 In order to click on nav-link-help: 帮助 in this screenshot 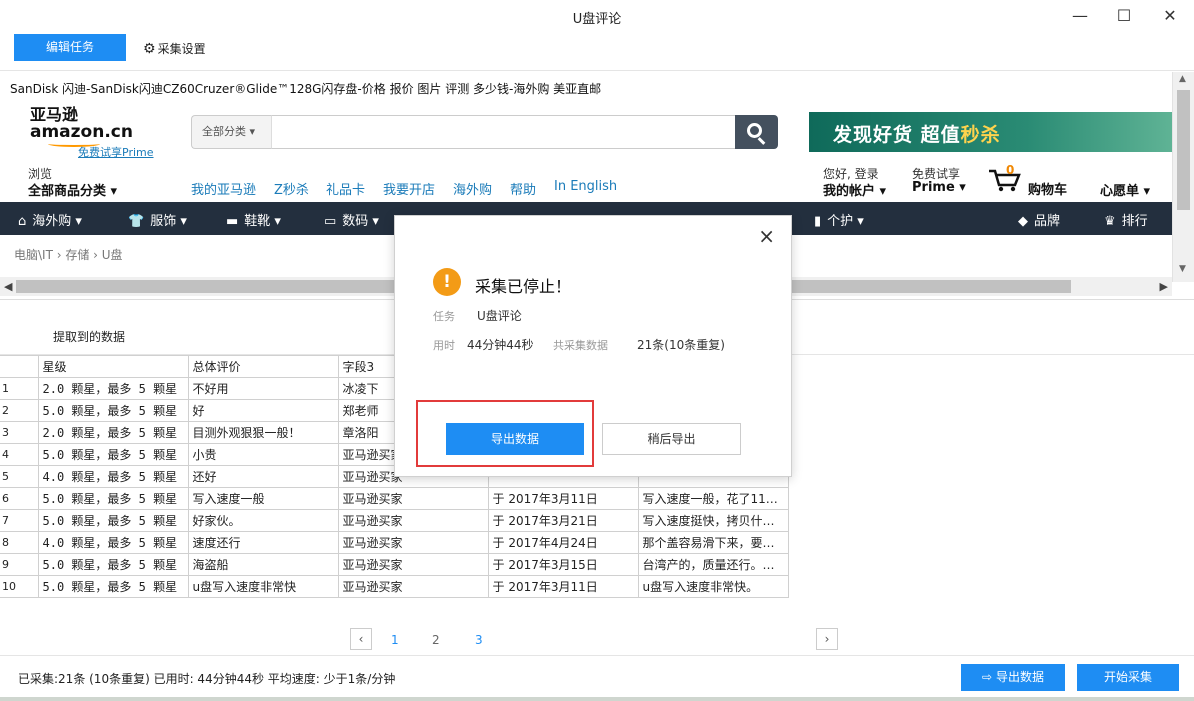, I will do `click(523, 188)`.